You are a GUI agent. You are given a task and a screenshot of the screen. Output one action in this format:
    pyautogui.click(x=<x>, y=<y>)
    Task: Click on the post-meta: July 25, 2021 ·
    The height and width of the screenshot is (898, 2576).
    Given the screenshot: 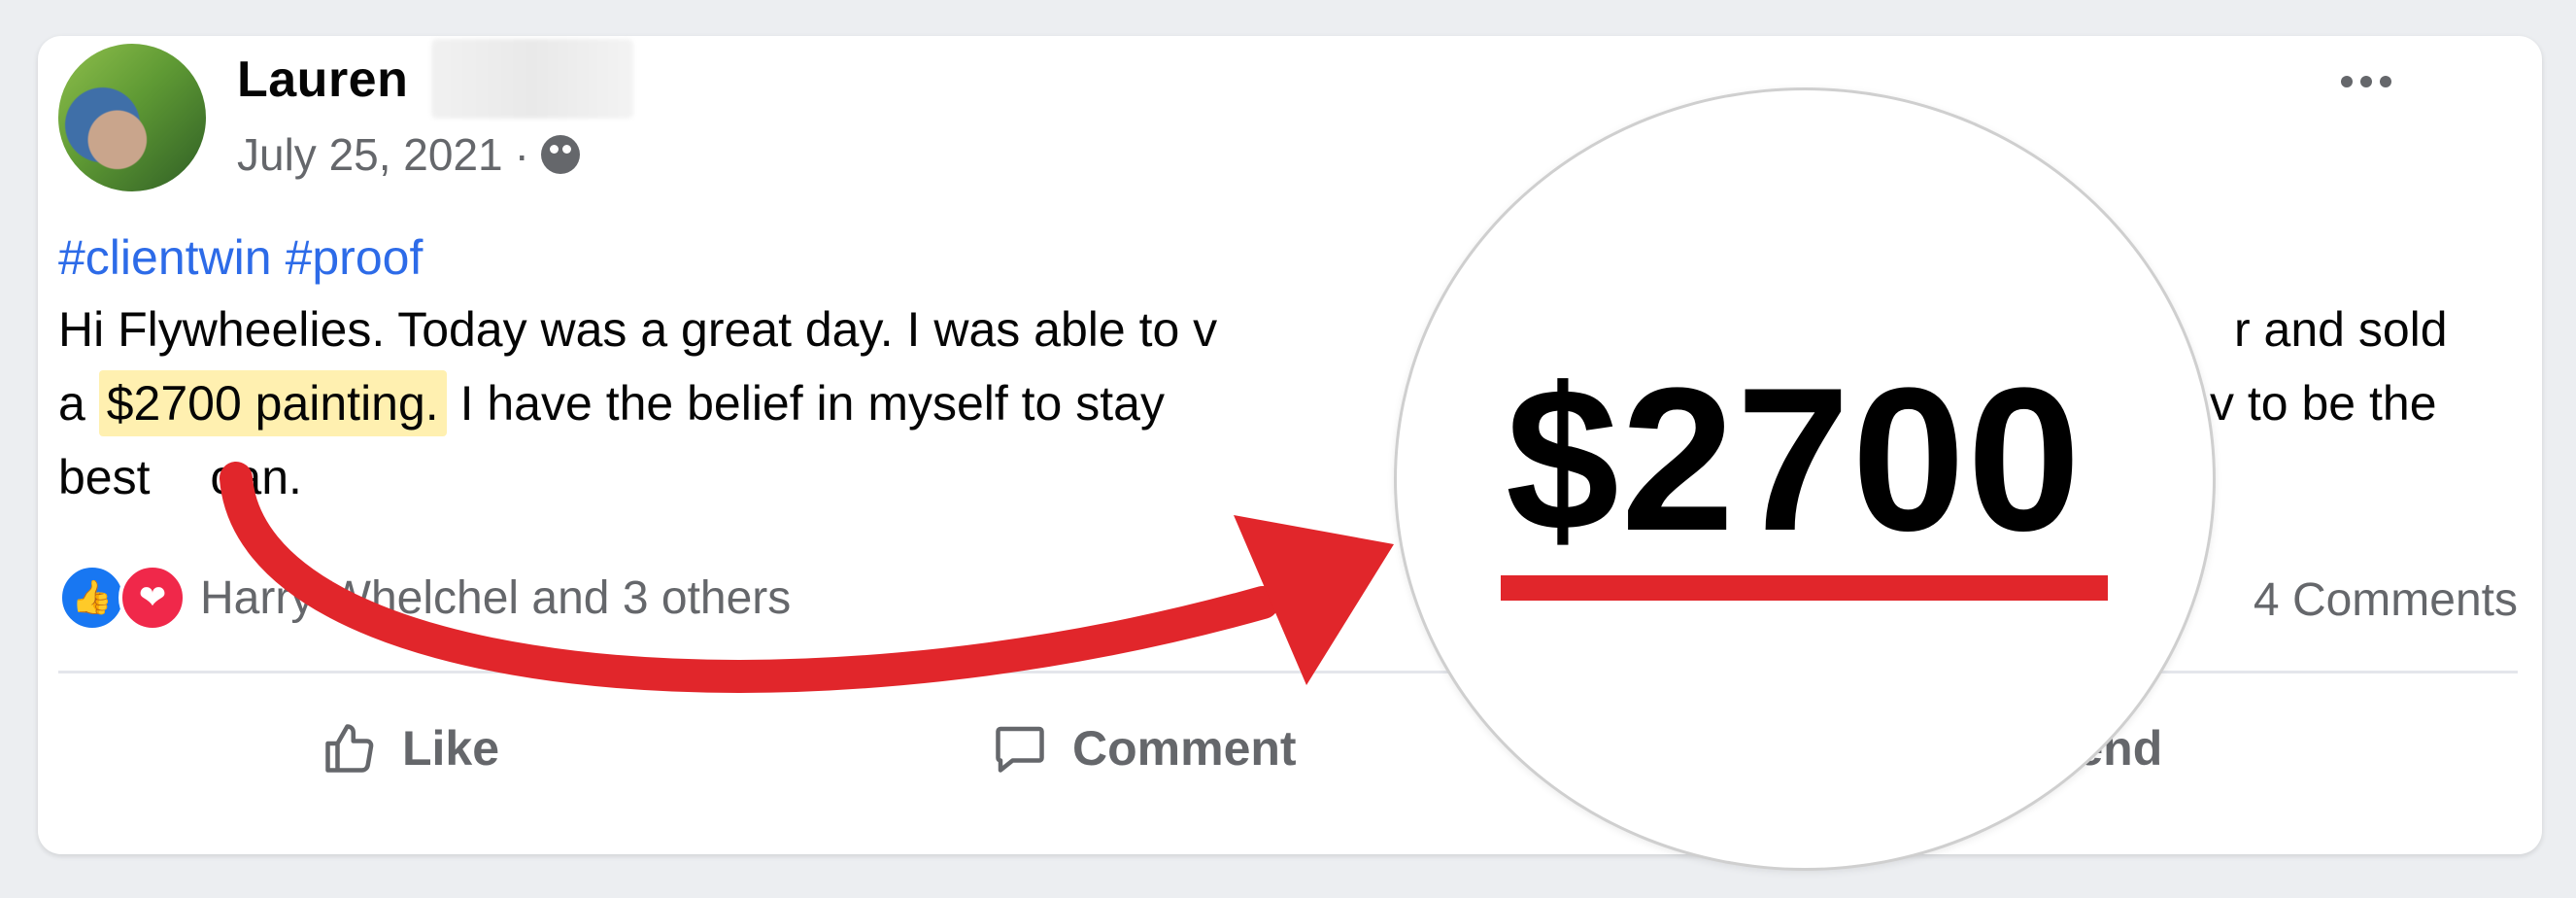 What is the action you would take?
    pyautogui.click(x=408, y=154)
    